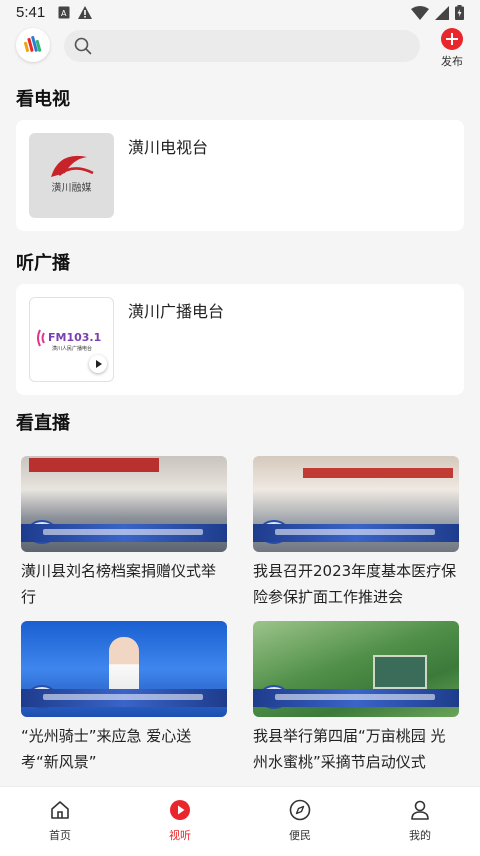 The image size is (480, 856). I want to click on pond-graphic, so click(400, 672).